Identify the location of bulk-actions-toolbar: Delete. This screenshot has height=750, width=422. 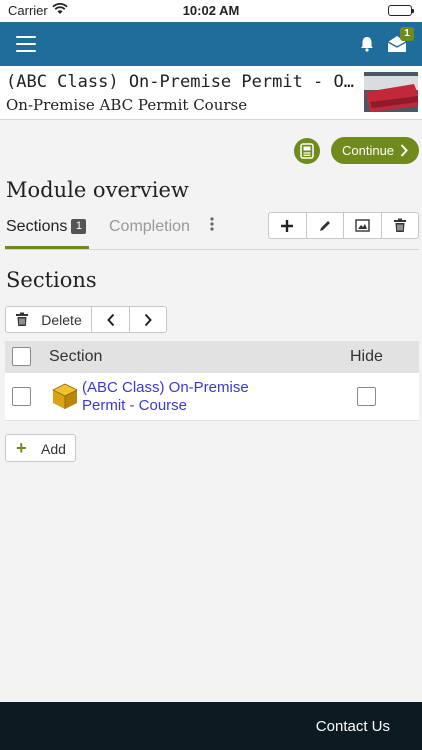
(86, 319).